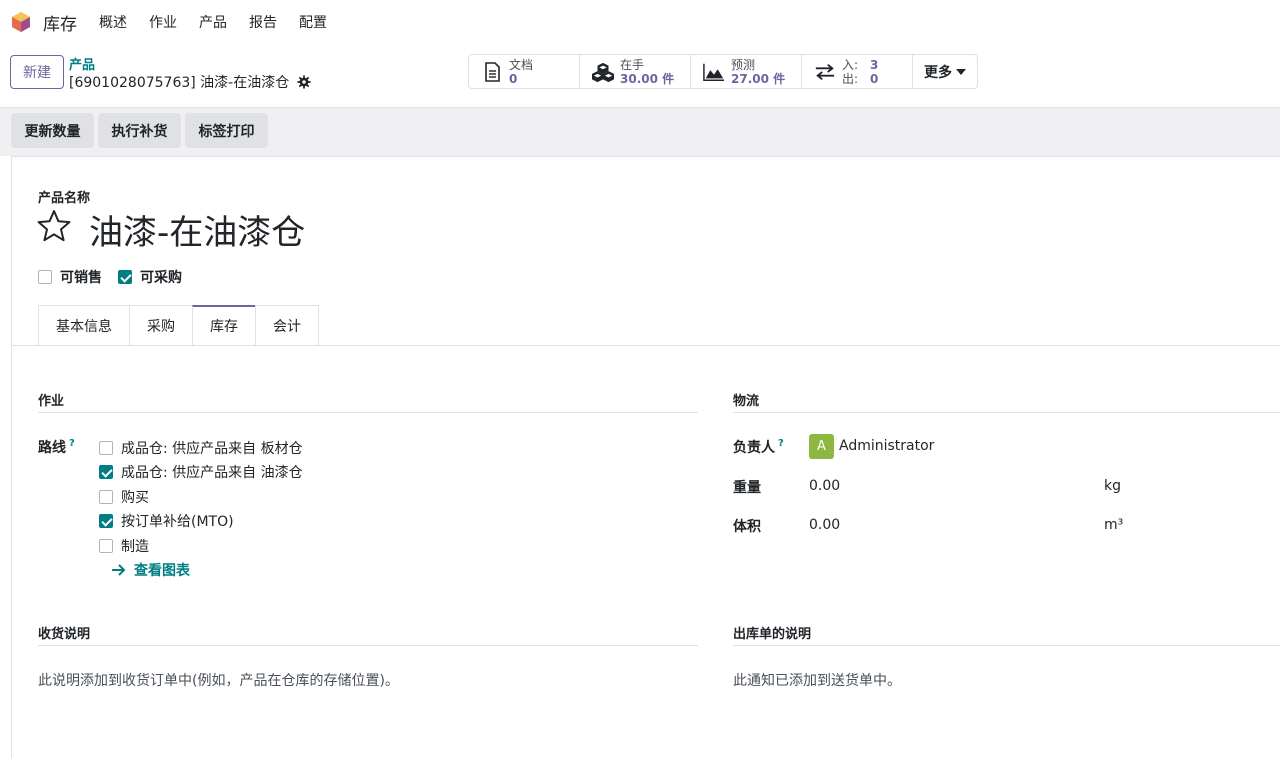 This screenshot has width=1280, height=758. Describe the element at coordinates (83, 325) in the screenshot. I see `tab-general-info: 基本信息` at that location.